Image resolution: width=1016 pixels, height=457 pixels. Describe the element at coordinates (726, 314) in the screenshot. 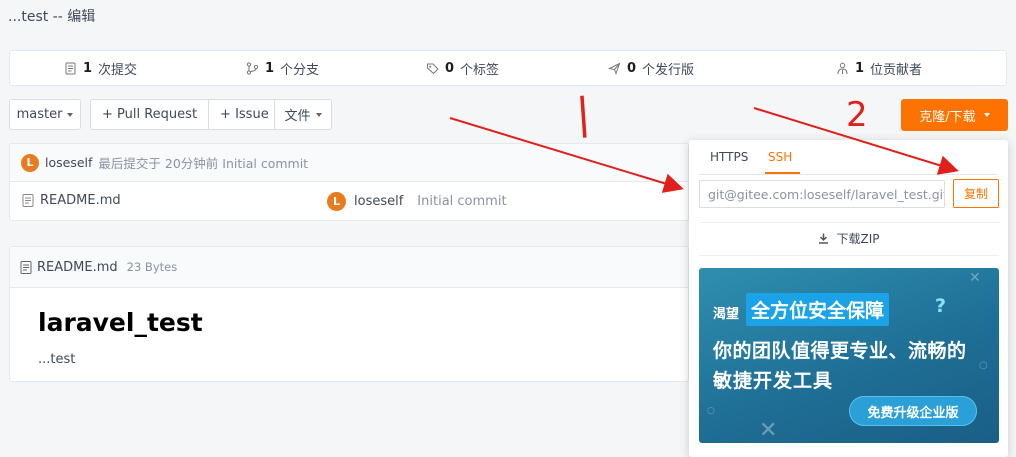

I see `banner-small-text: 渴望` at that location.